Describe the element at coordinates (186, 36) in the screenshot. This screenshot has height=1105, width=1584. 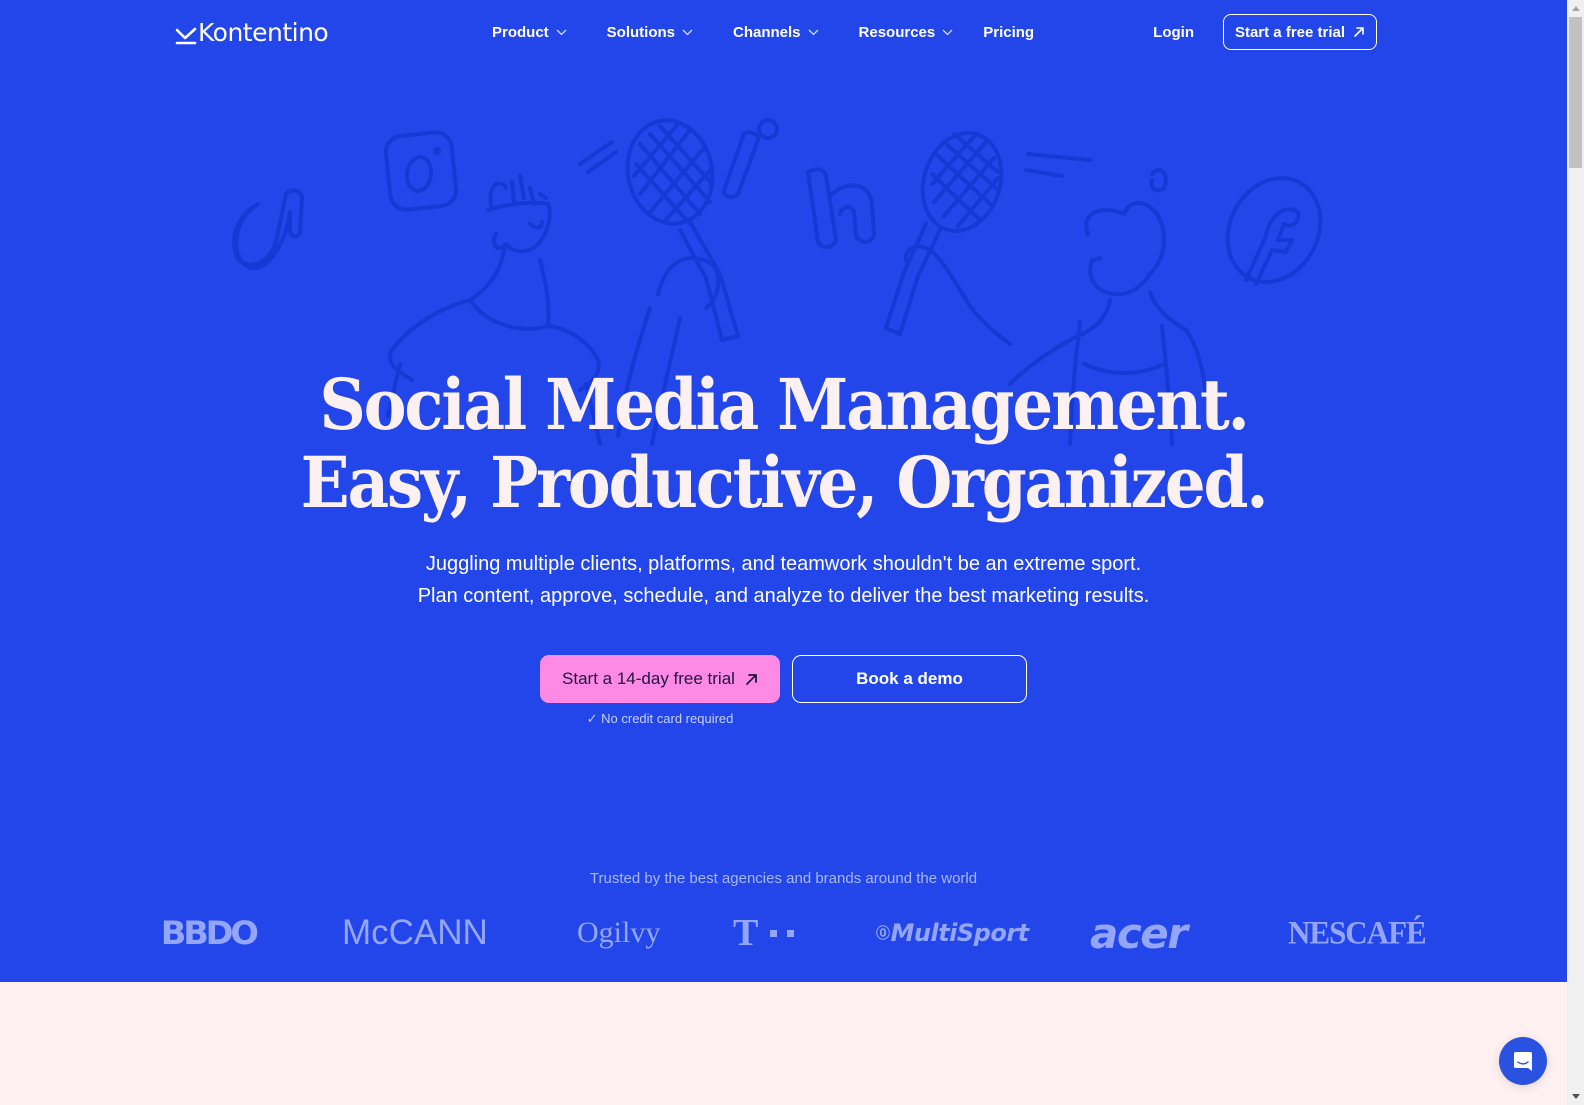
I see `kontentino-check-mark-icon` at that location.